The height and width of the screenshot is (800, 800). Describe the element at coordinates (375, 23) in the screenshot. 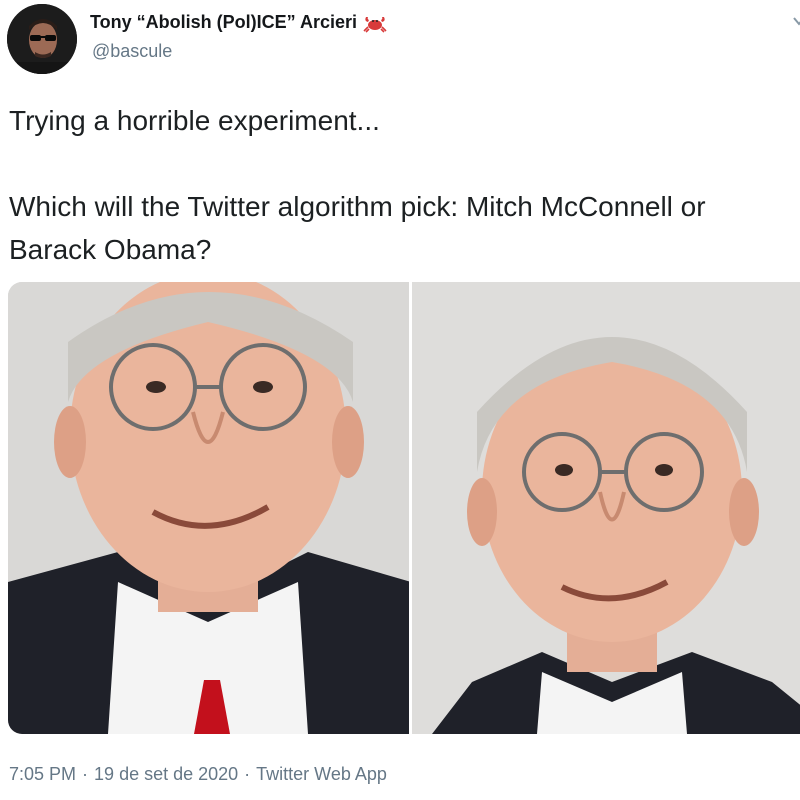

I see `crab-emoji-icon` at that location.